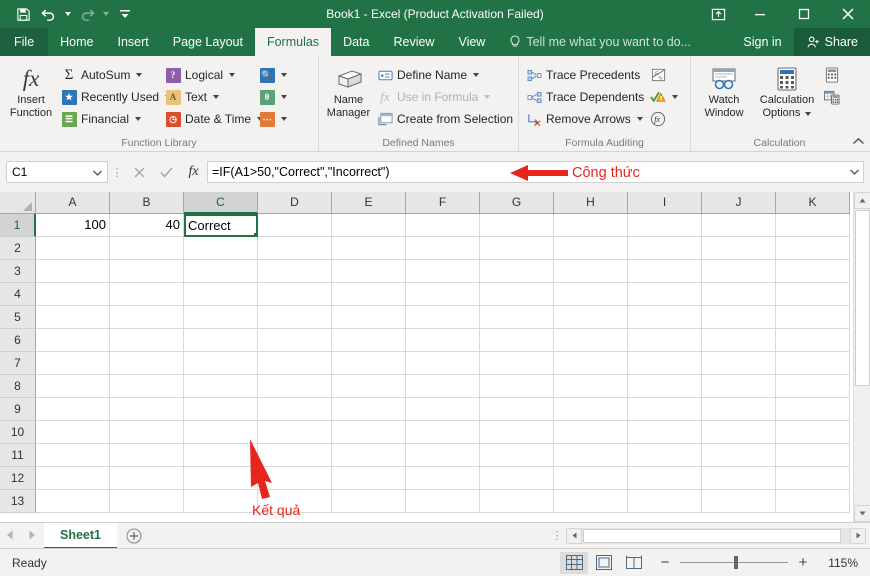  I want to click on cell-H5, so click(591, 317).